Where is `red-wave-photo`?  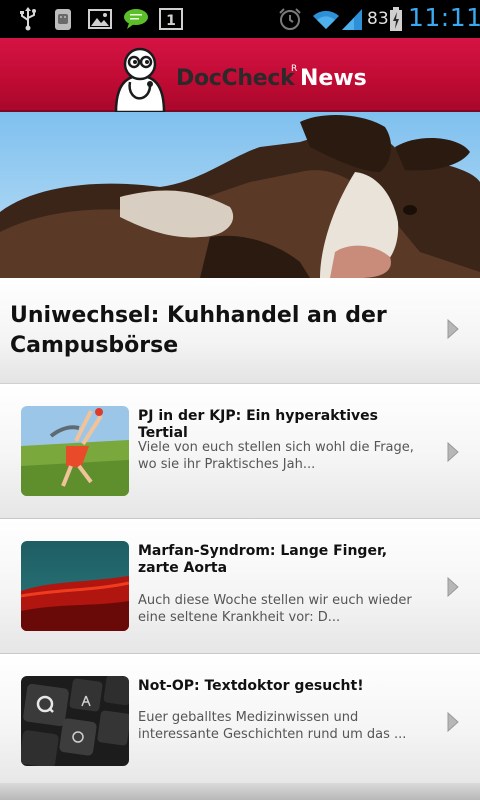 red-wave-photo is located at coordinates (75, 586).